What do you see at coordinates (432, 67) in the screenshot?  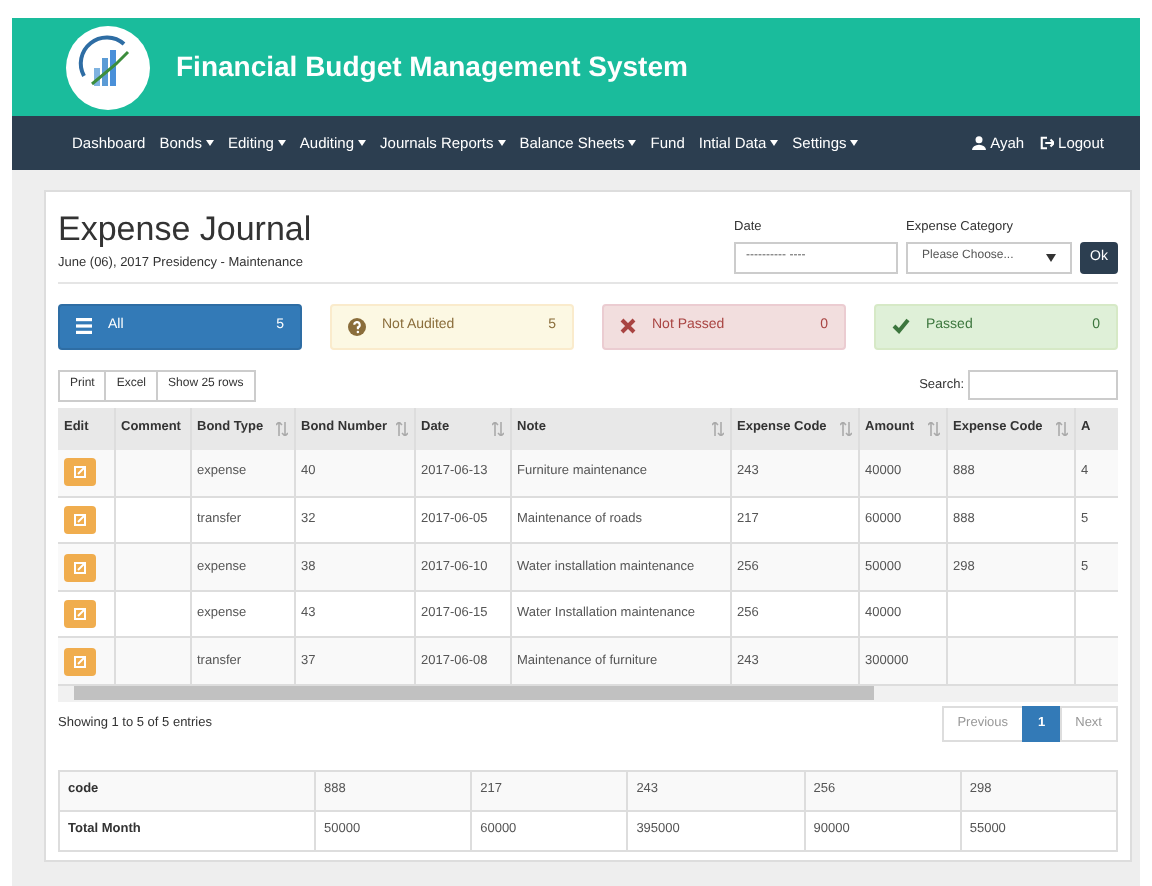 I see `app-title: Financial Budget Management System` at bounding box center [432, 67].